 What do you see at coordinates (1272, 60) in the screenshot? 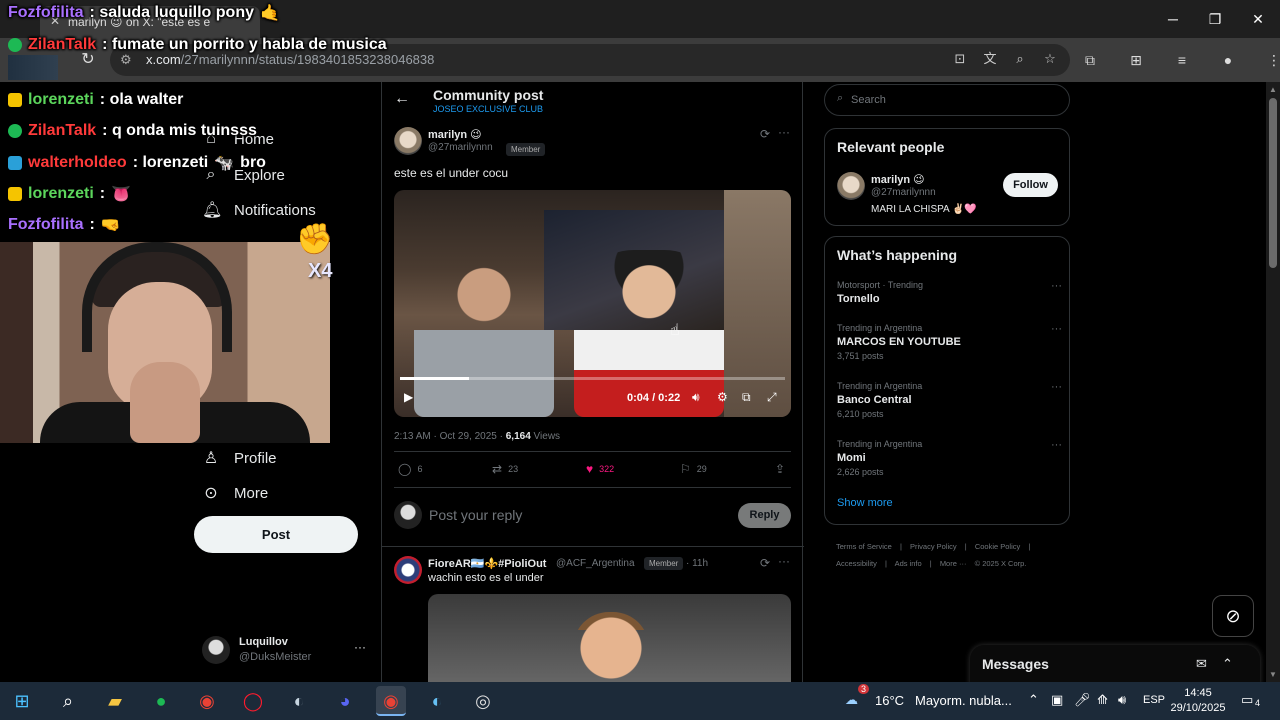
I see `browser-menu-icon: ⋮` at bounding box center [1272, 60].